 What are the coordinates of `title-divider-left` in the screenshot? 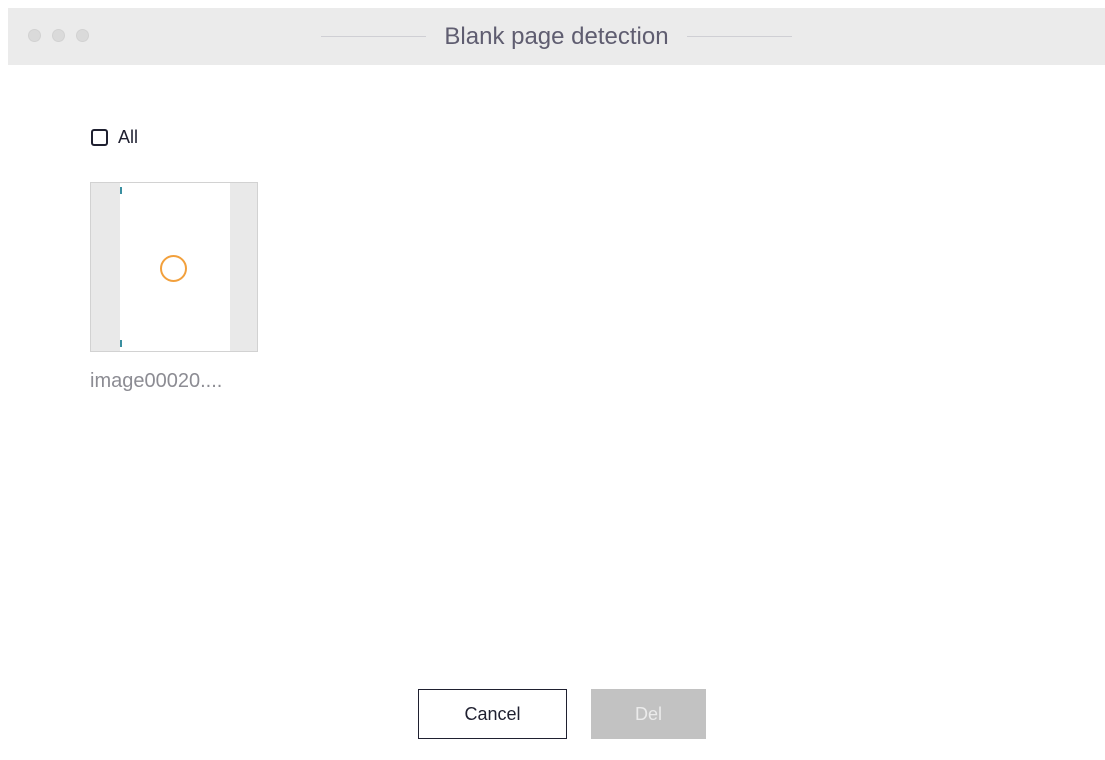 It's located at (374, 36).